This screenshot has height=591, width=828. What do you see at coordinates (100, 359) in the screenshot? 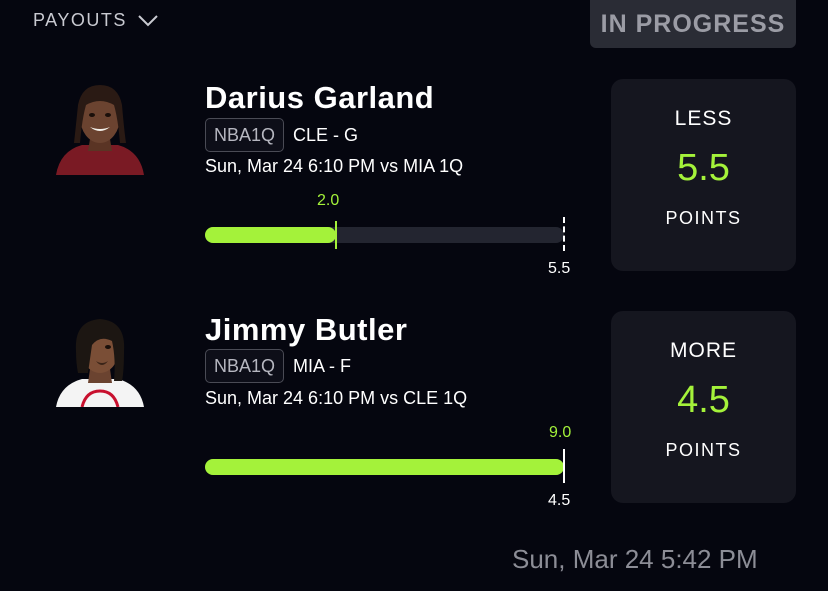
I see `player-avatar` at bounding box center [100, 359].